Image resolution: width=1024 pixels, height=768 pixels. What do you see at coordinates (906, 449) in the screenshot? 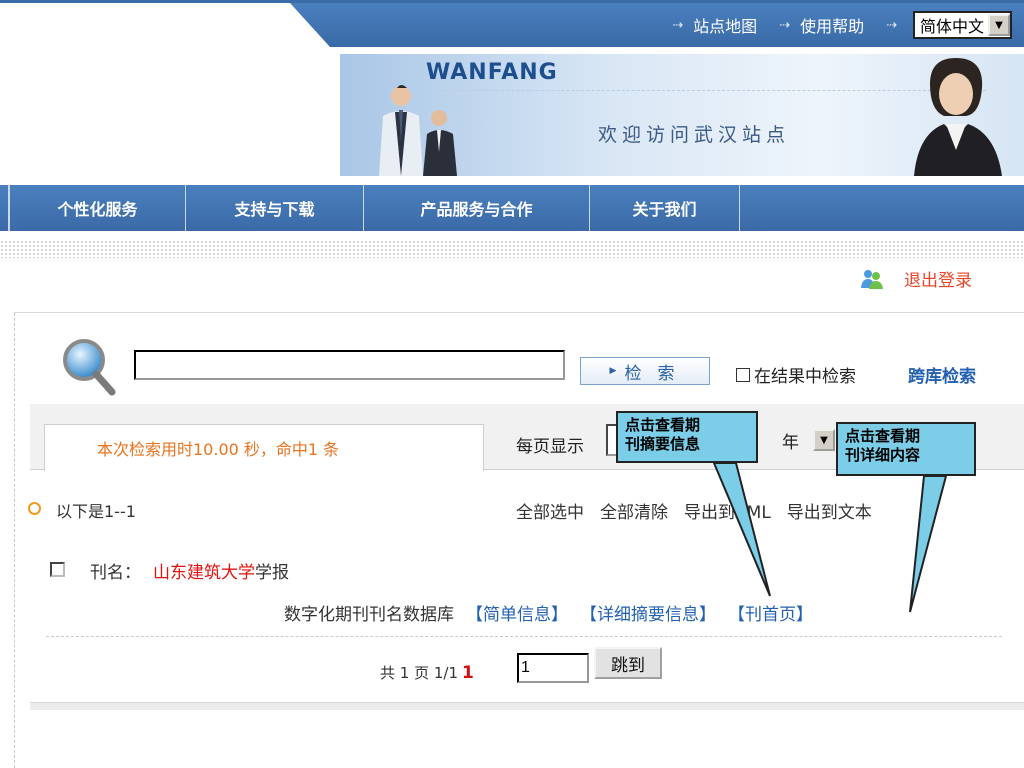
I see `callout-detail-content: 点击查看期 刊详细内容` at bounding box center [906, 449].